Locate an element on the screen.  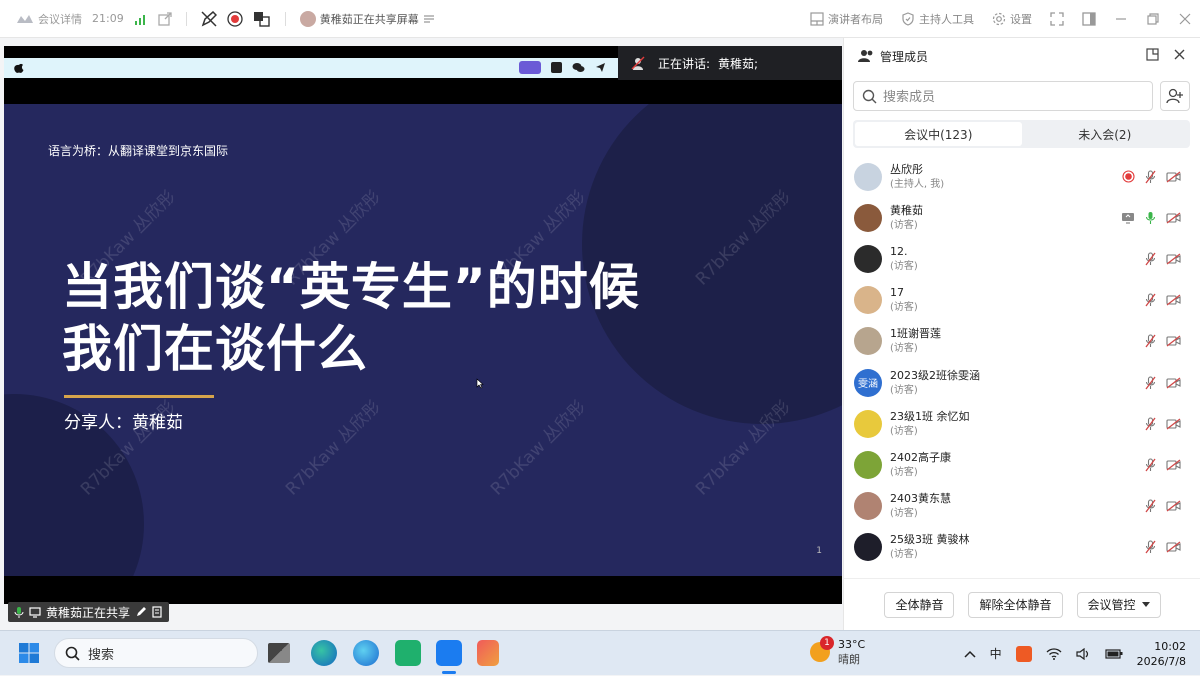
meeting-logo-icon is located at coordinates (25, 18).